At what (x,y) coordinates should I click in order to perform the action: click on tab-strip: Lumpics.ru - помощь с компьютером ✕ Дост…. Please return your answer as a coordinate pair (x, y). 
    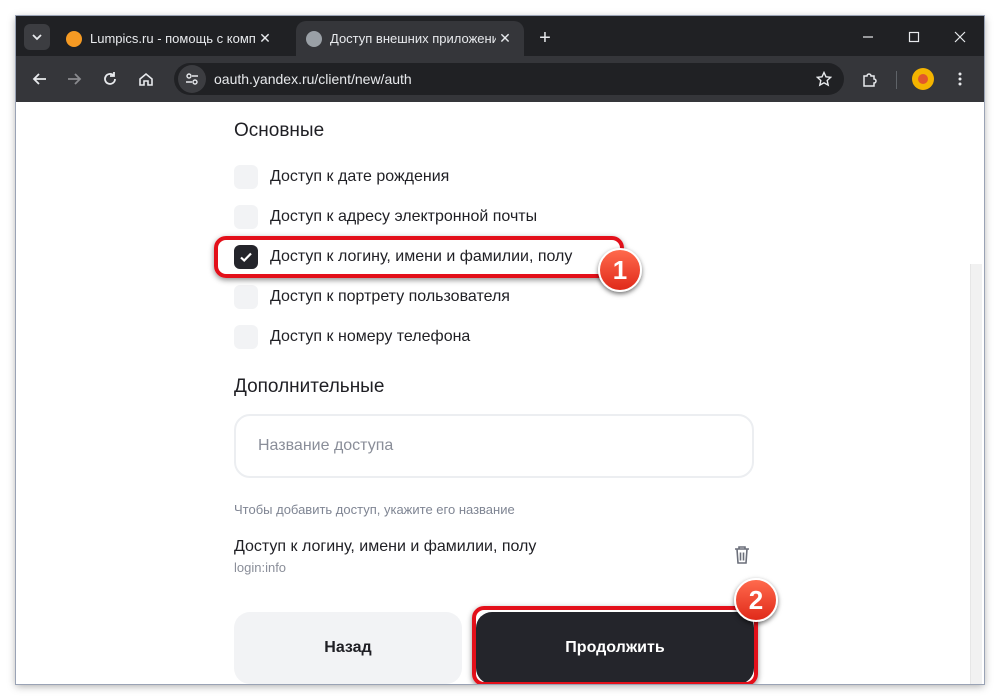
    Looking at the image, I should click on (500, 36).